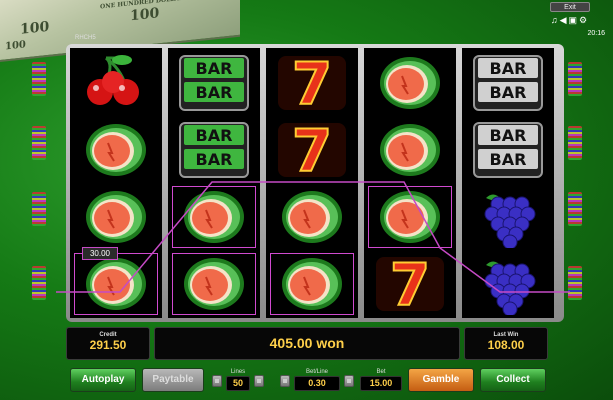  I want to click on top-bar: Exit ♫◀▣⚙ 20:16, so click(570, 19).